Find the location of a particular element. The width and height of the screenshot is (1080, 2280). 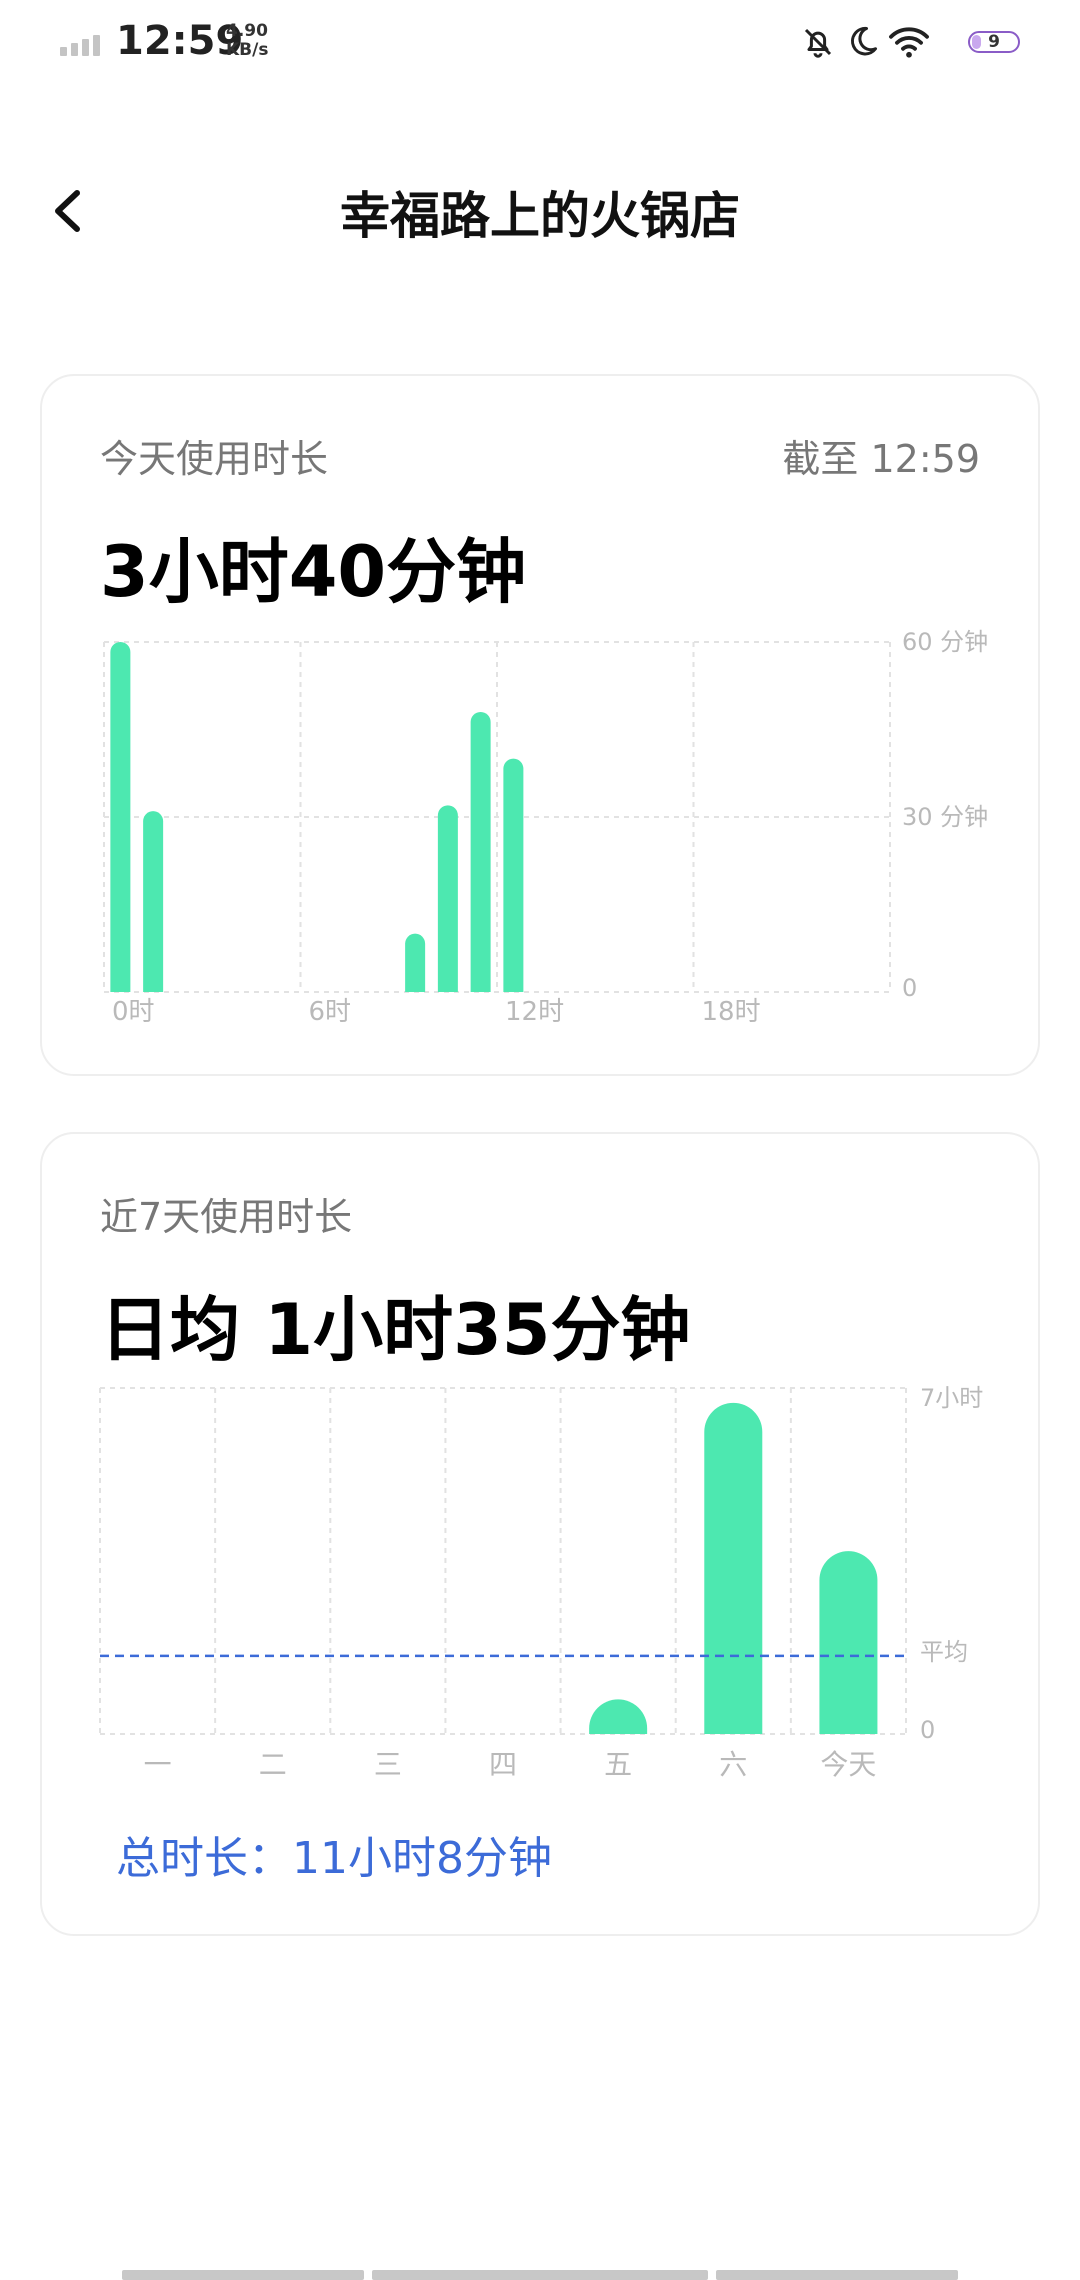

nav-bar-left is located at coordinates (243, 2275).